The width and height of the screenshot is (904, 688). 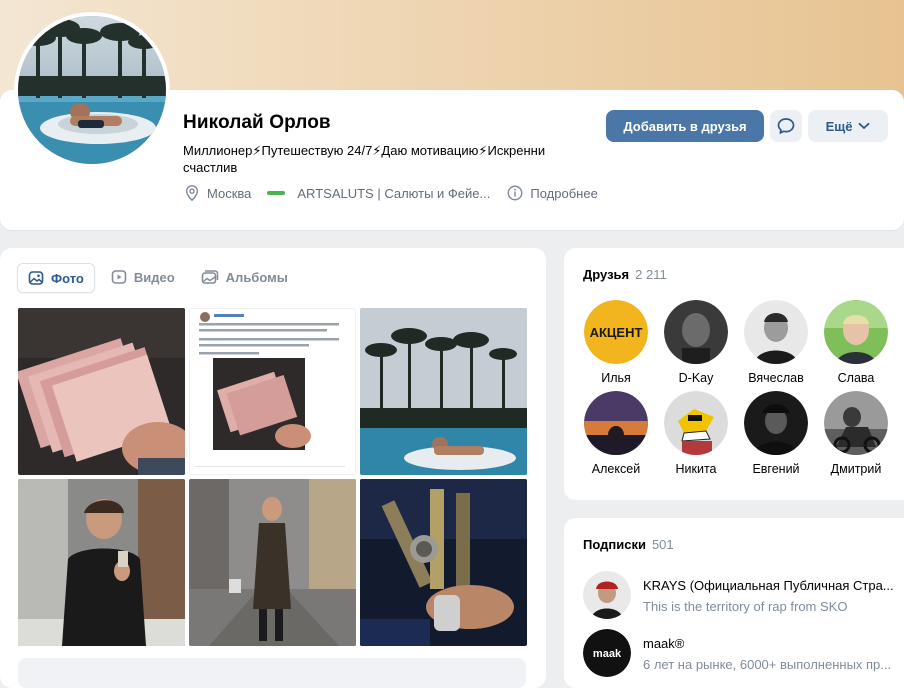 I want to click on tab-photos: Фото, so click(x=56, y=278).